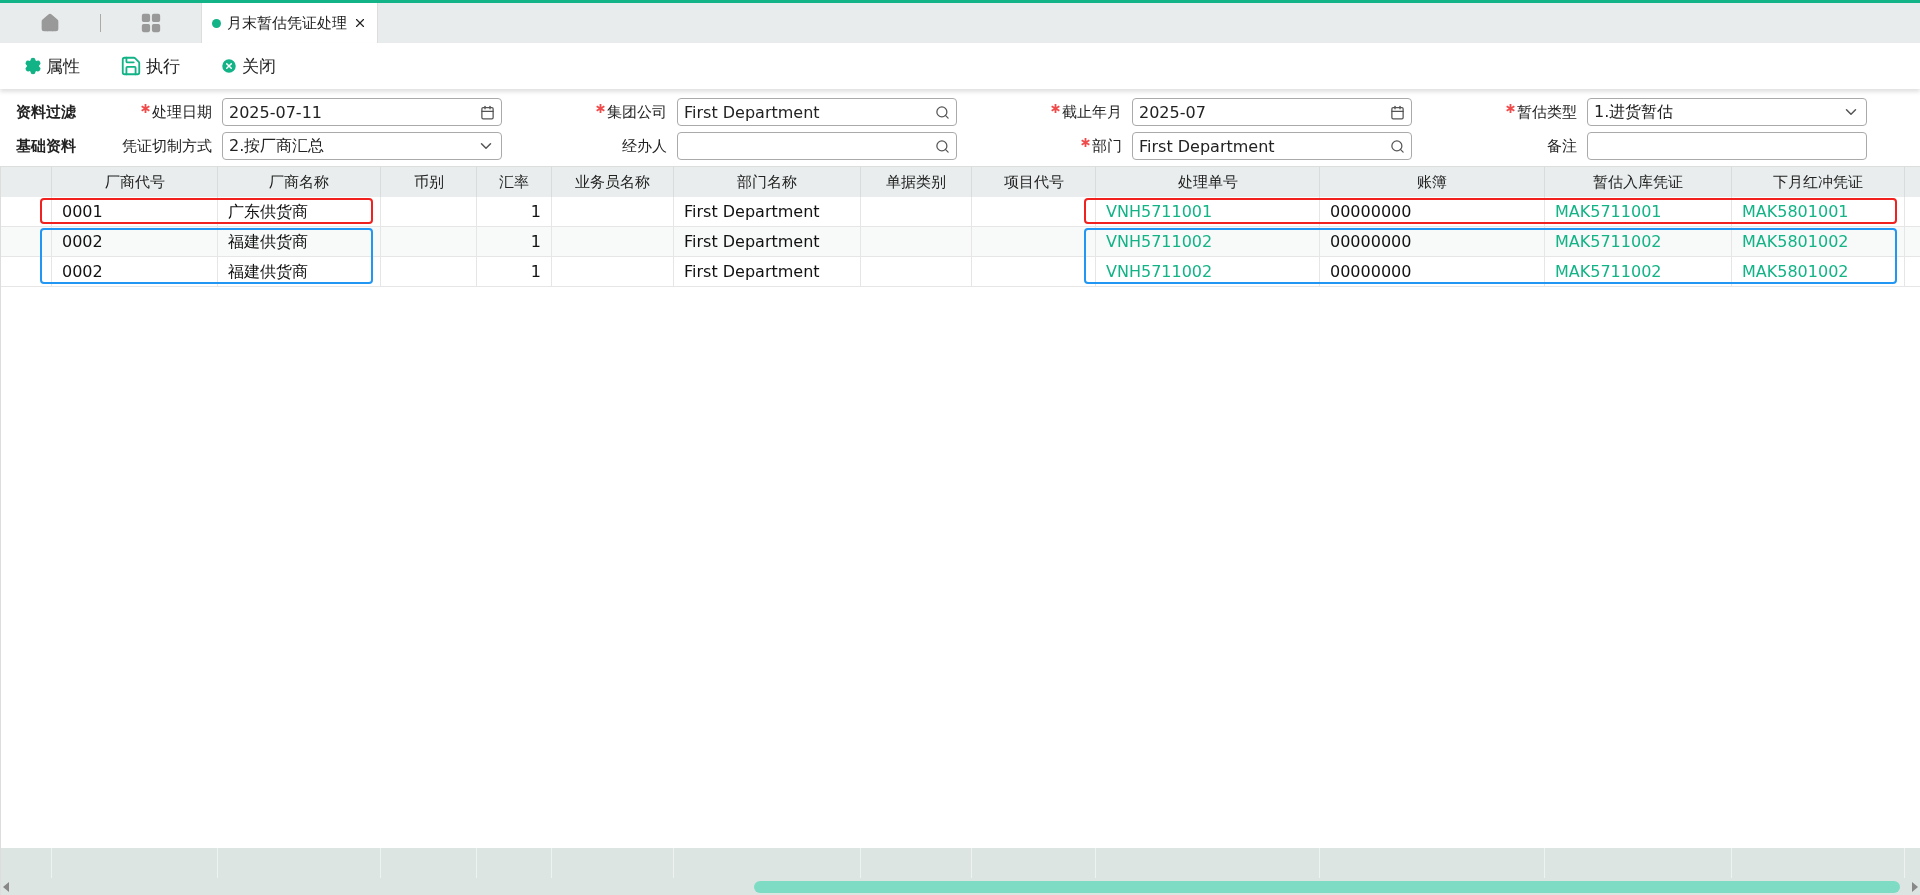 The width and height of the screenshot is (1920, 895). Describe the element at coordinates (46, 112) in the screenshot. I see `section-label: 资料过滤` at that location.